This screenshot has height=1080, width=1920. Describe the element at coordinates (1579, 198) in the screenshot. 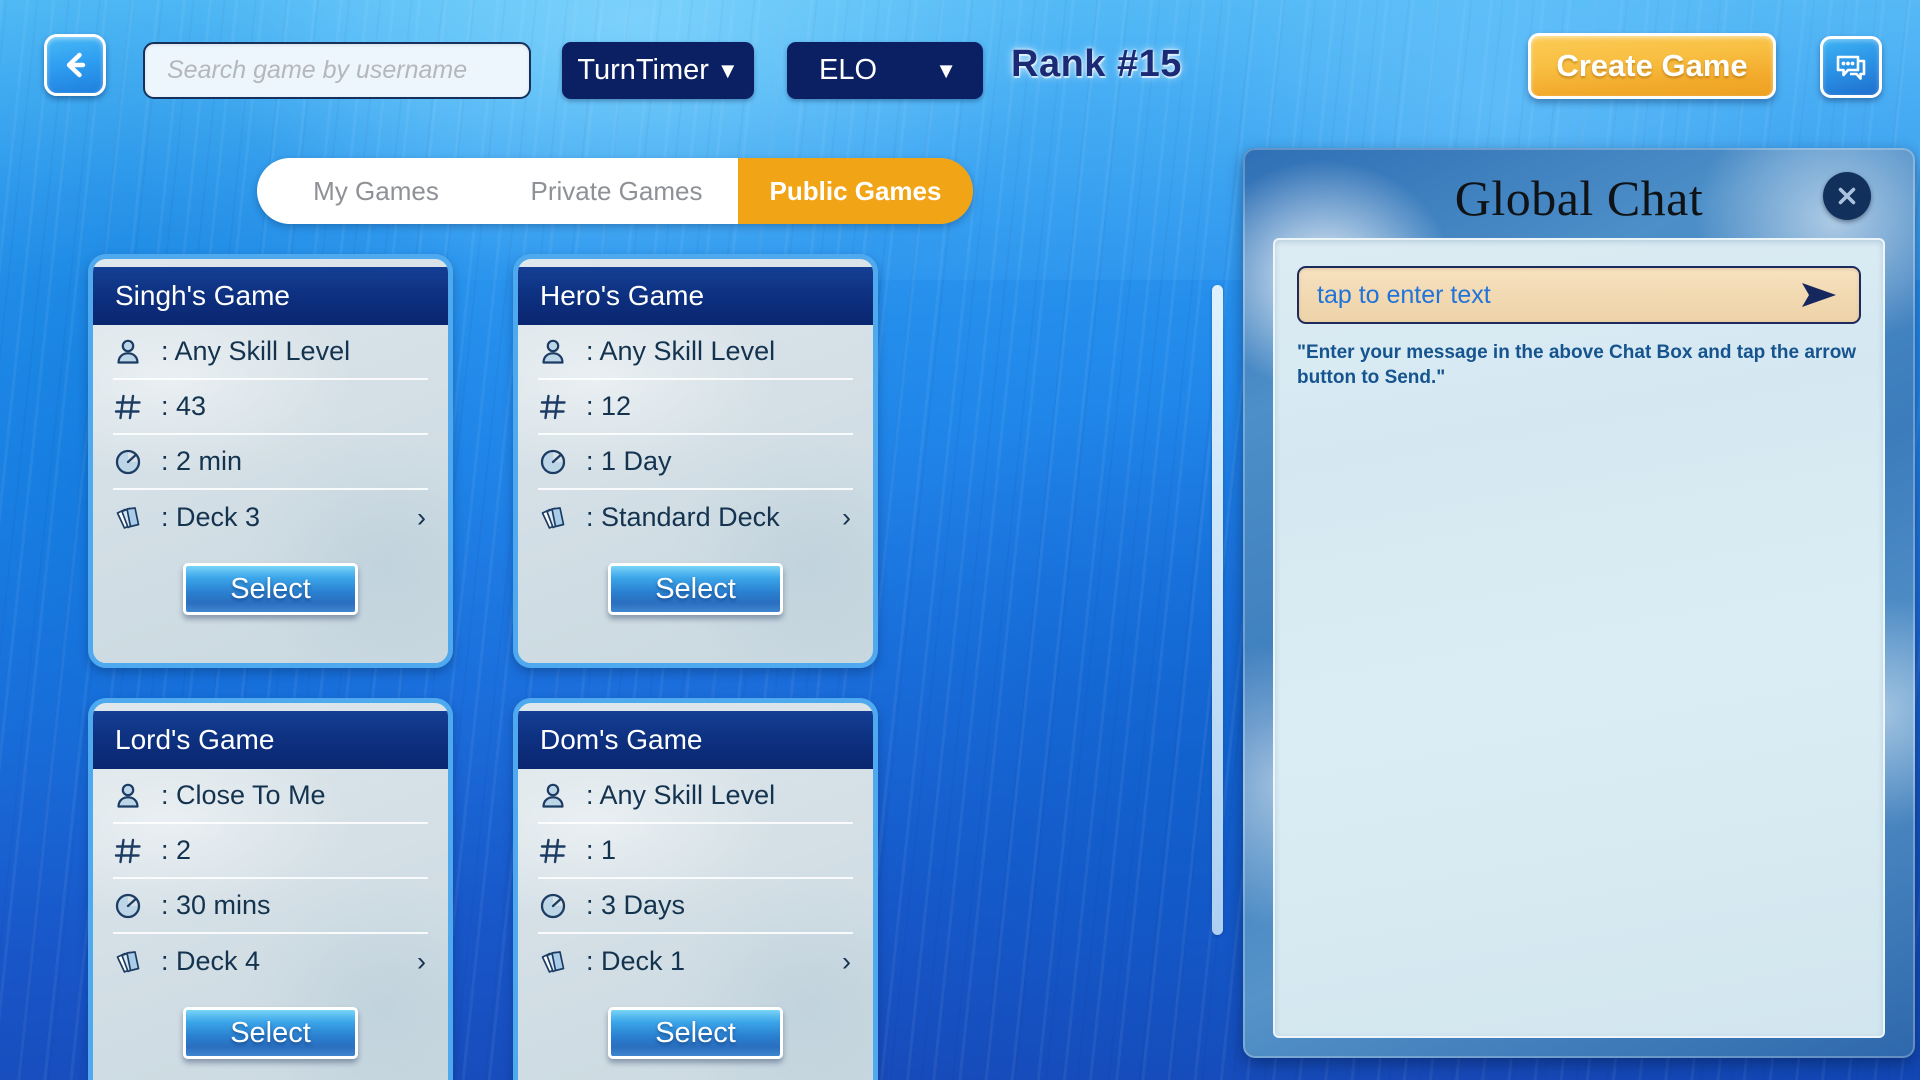

I see `global-chat-title: Global Chat` at that location.